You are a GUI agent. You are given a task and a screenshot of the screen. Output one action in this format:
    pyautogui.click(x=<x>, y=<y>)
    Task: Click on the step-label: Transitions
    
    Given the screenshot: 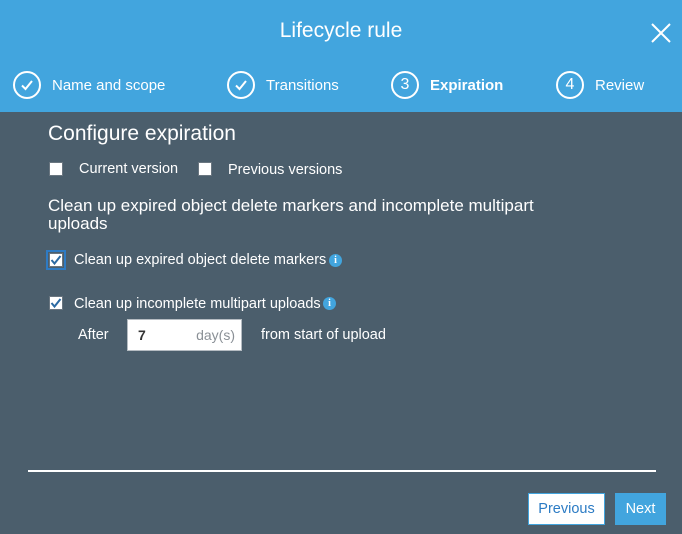 What is the action you would take?
    pyautogui.click(x=302, y=85)
    